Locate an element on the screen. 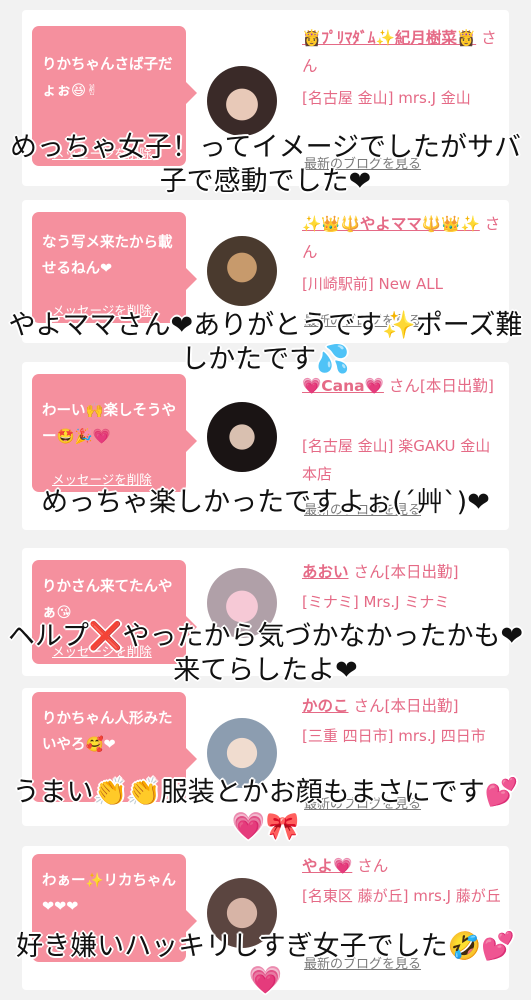 The height and width of the screenshot is (1000, 531). sender-name-link: 👸ﾌﾟﾘﾏﾀﾞﾑ✨紀月樹菜👸 is located at coordinates (389, 38).